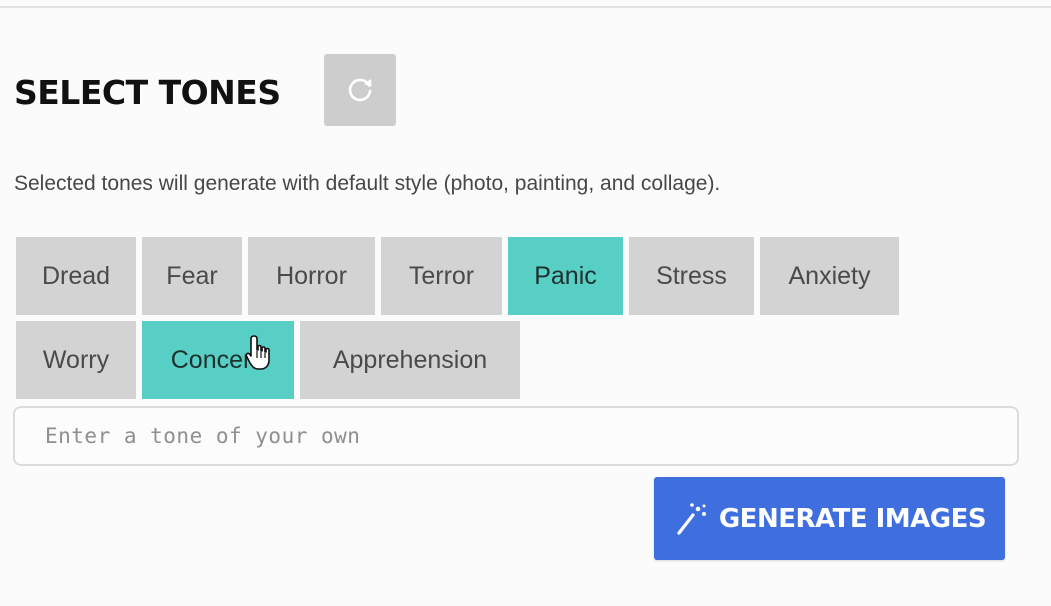  What do you see at coordinates (691, 518) in the screenshot?
I see `magic-wand-icon` at bounding box center [691, 518].